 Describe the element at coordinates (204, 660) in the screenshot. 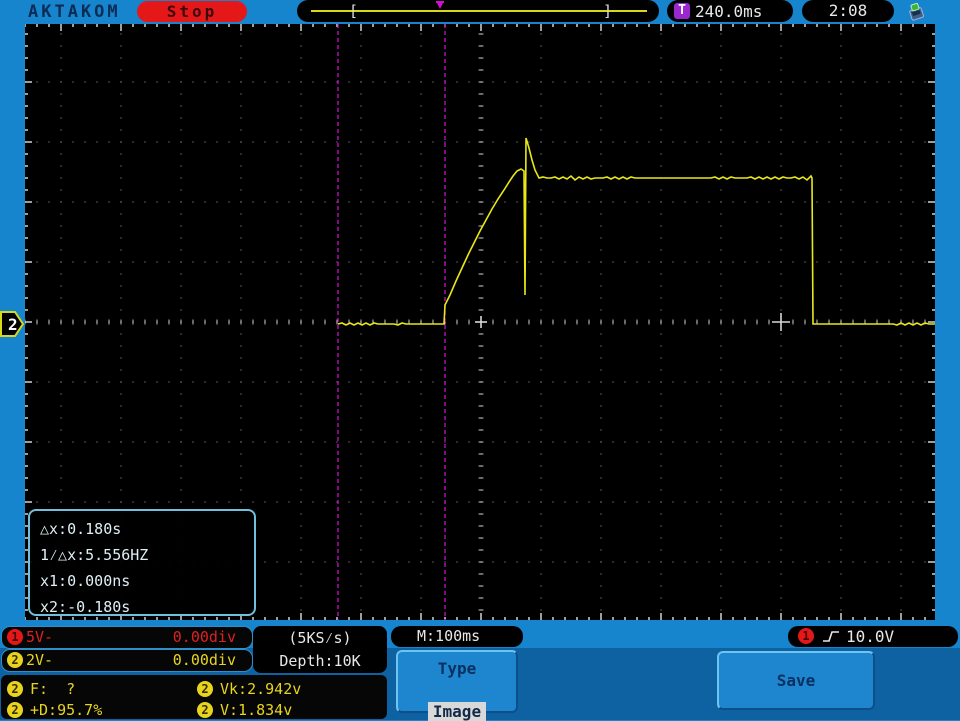

I see `channel2-offset: 0.00div` at that location.